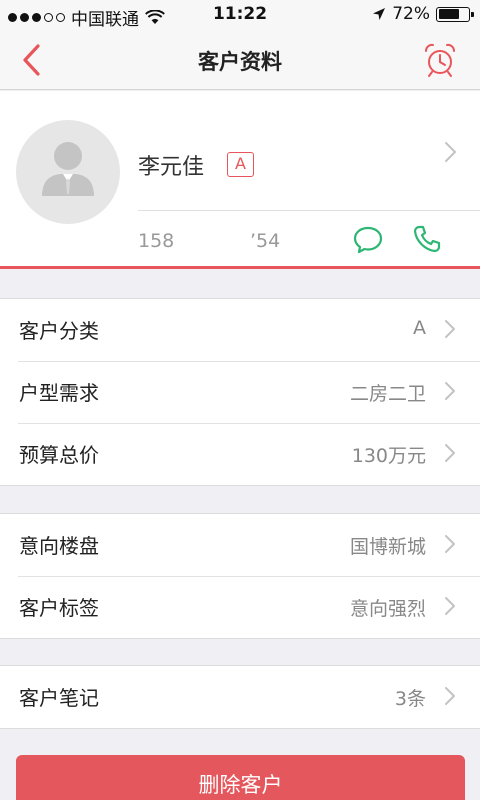 This screenshot has height=800, width=480. I want to click on row-budget-total: 预算总价 130万元, so click(240, 454).